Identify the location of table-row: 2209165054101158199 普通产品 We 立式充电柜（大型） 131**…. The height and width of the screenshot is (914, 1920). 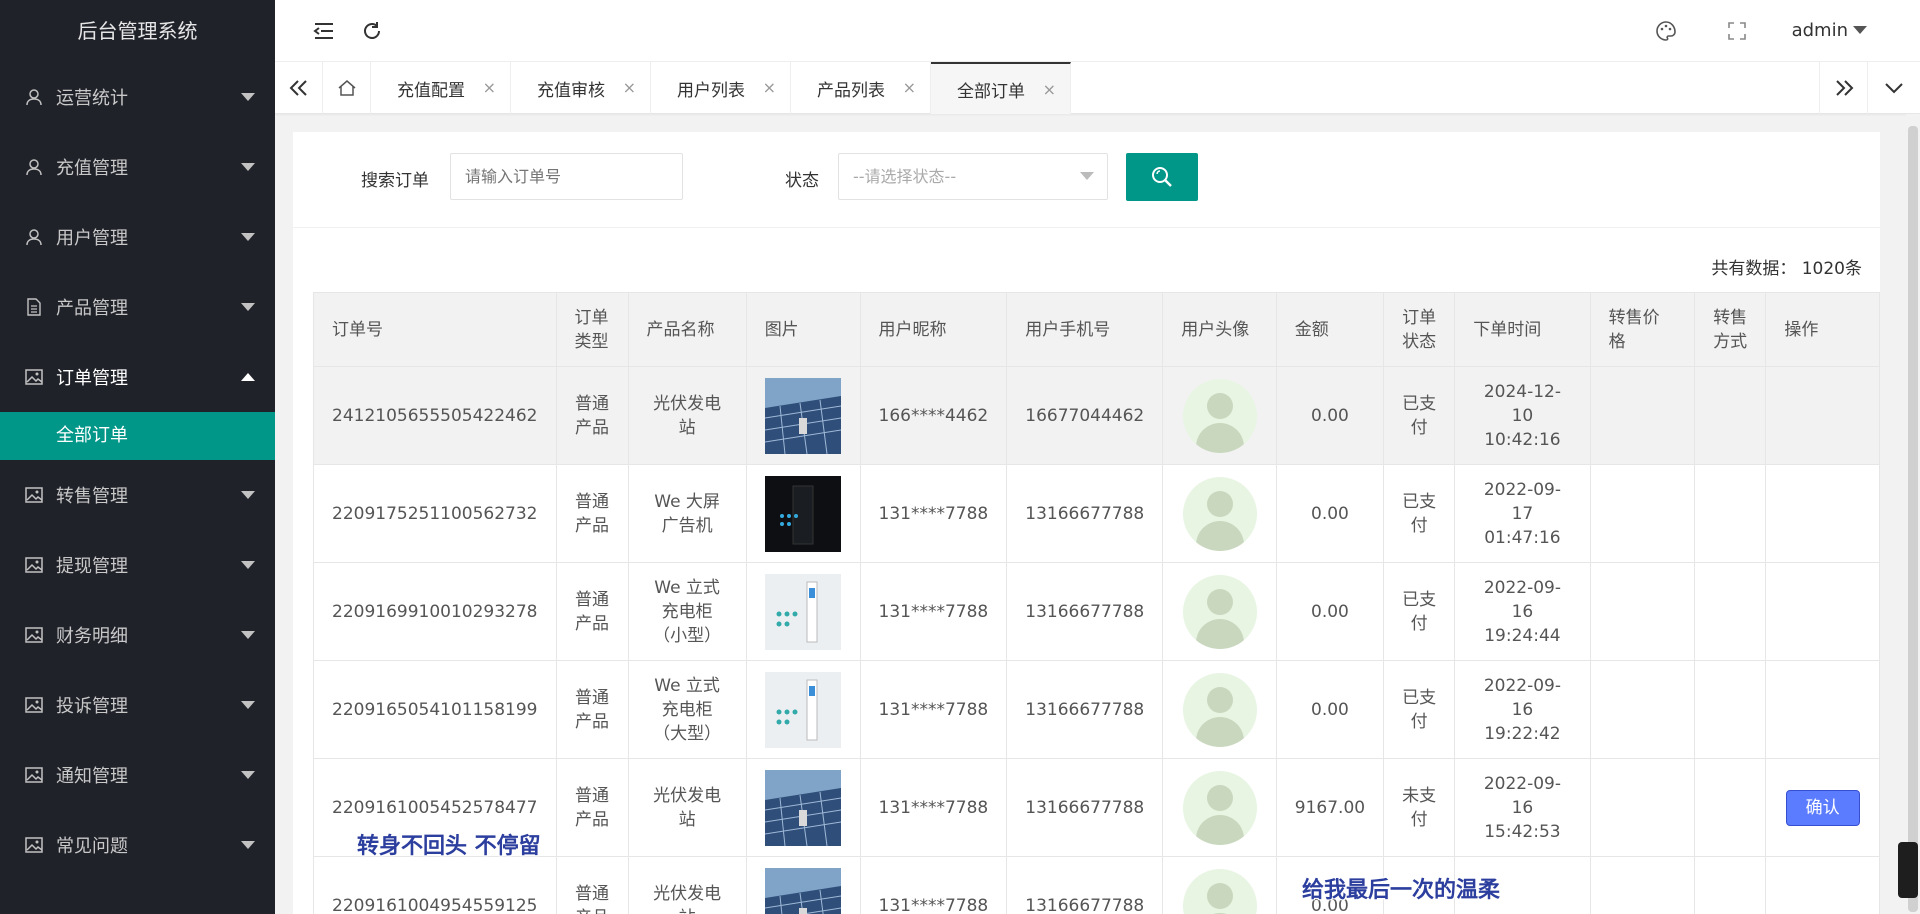
(1096, 709).